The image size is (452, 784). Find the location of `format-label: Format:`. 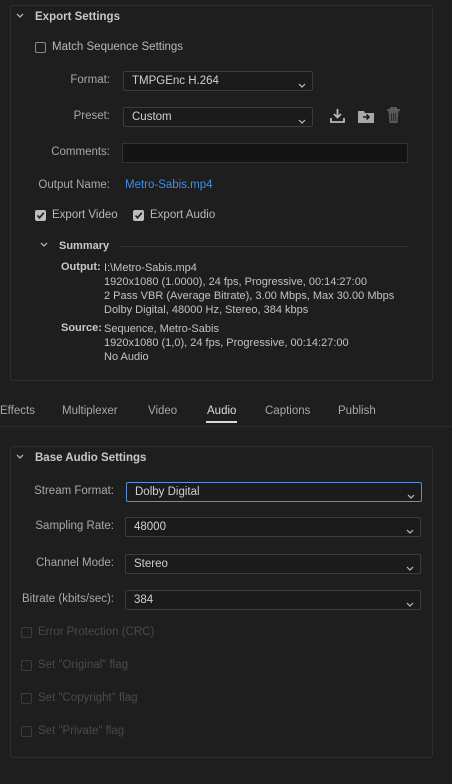

format-label: Format: is located at coordinates (90, 80).